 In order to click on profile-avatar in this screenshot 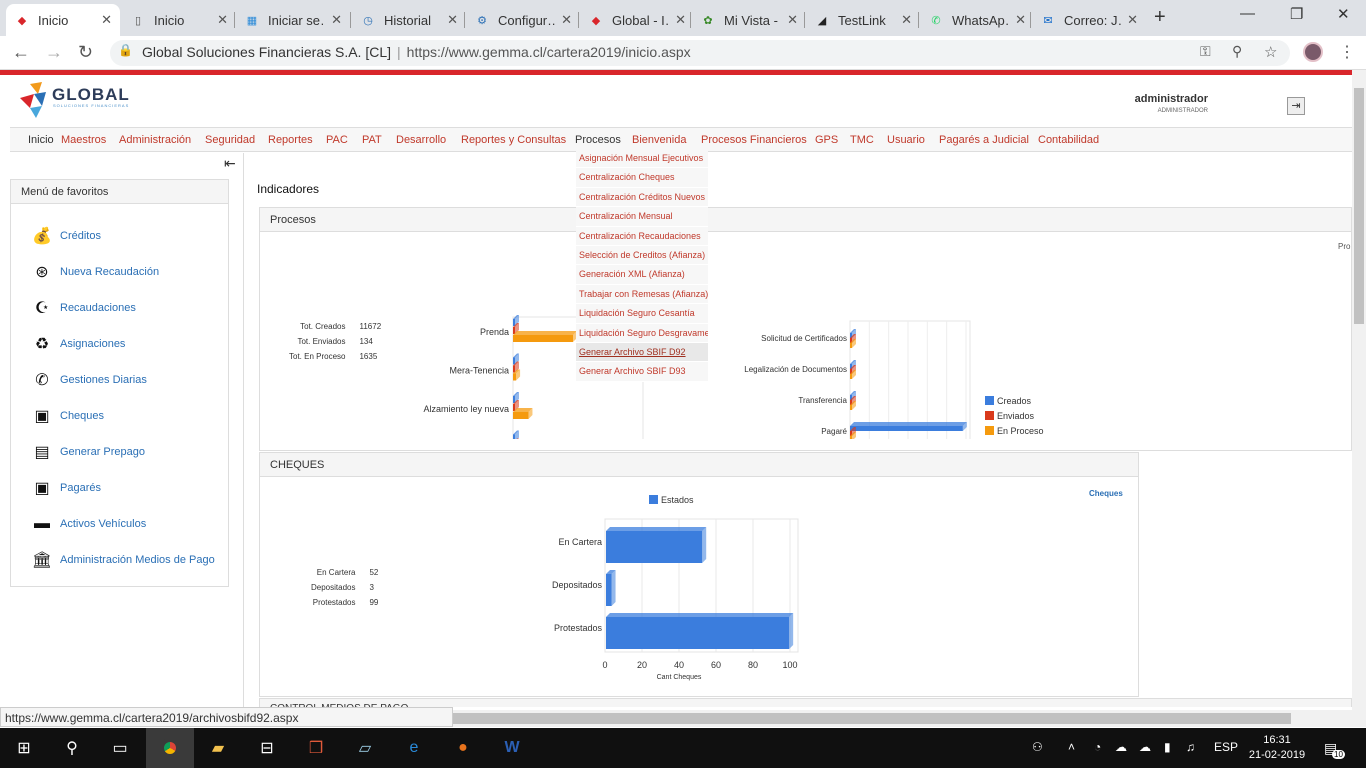, I will do `click(1313, 52)`.